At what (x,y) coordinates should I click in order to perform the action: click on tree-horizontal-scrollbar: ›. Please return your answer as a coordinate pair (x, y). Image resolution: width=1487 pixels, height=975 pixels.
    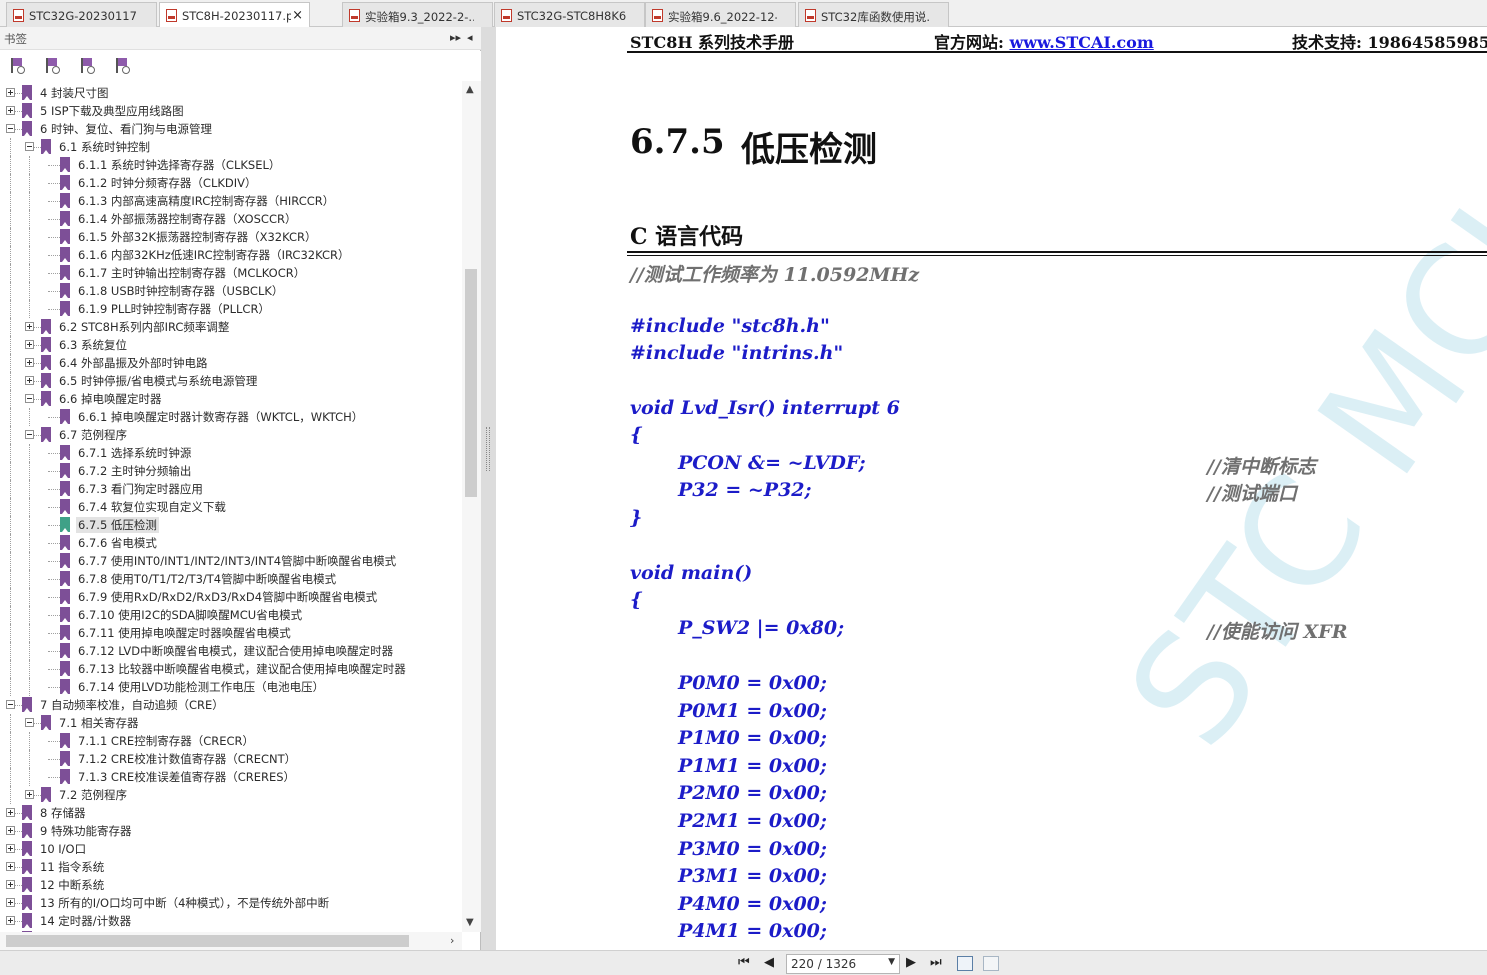
    Looking at the image, I should click on (231, 941).